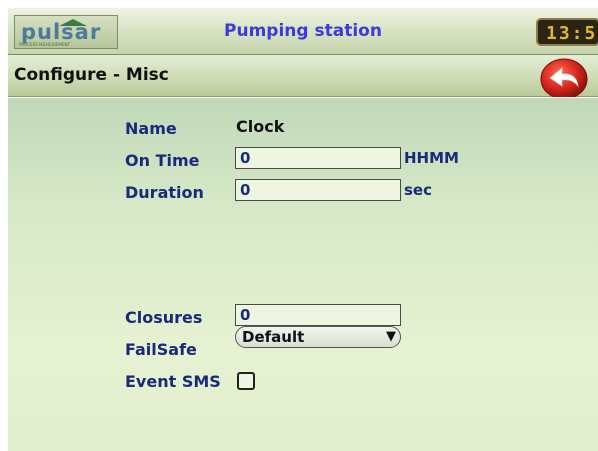  I want to click on name-label: Name, so click(151, 128).